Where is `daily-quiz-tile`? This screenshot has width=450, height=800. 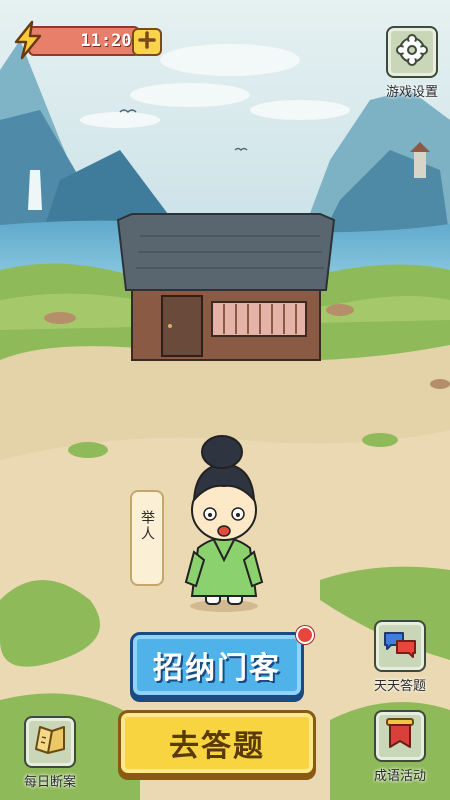 daily-quiz-tile is located at coordinates (400, 646).